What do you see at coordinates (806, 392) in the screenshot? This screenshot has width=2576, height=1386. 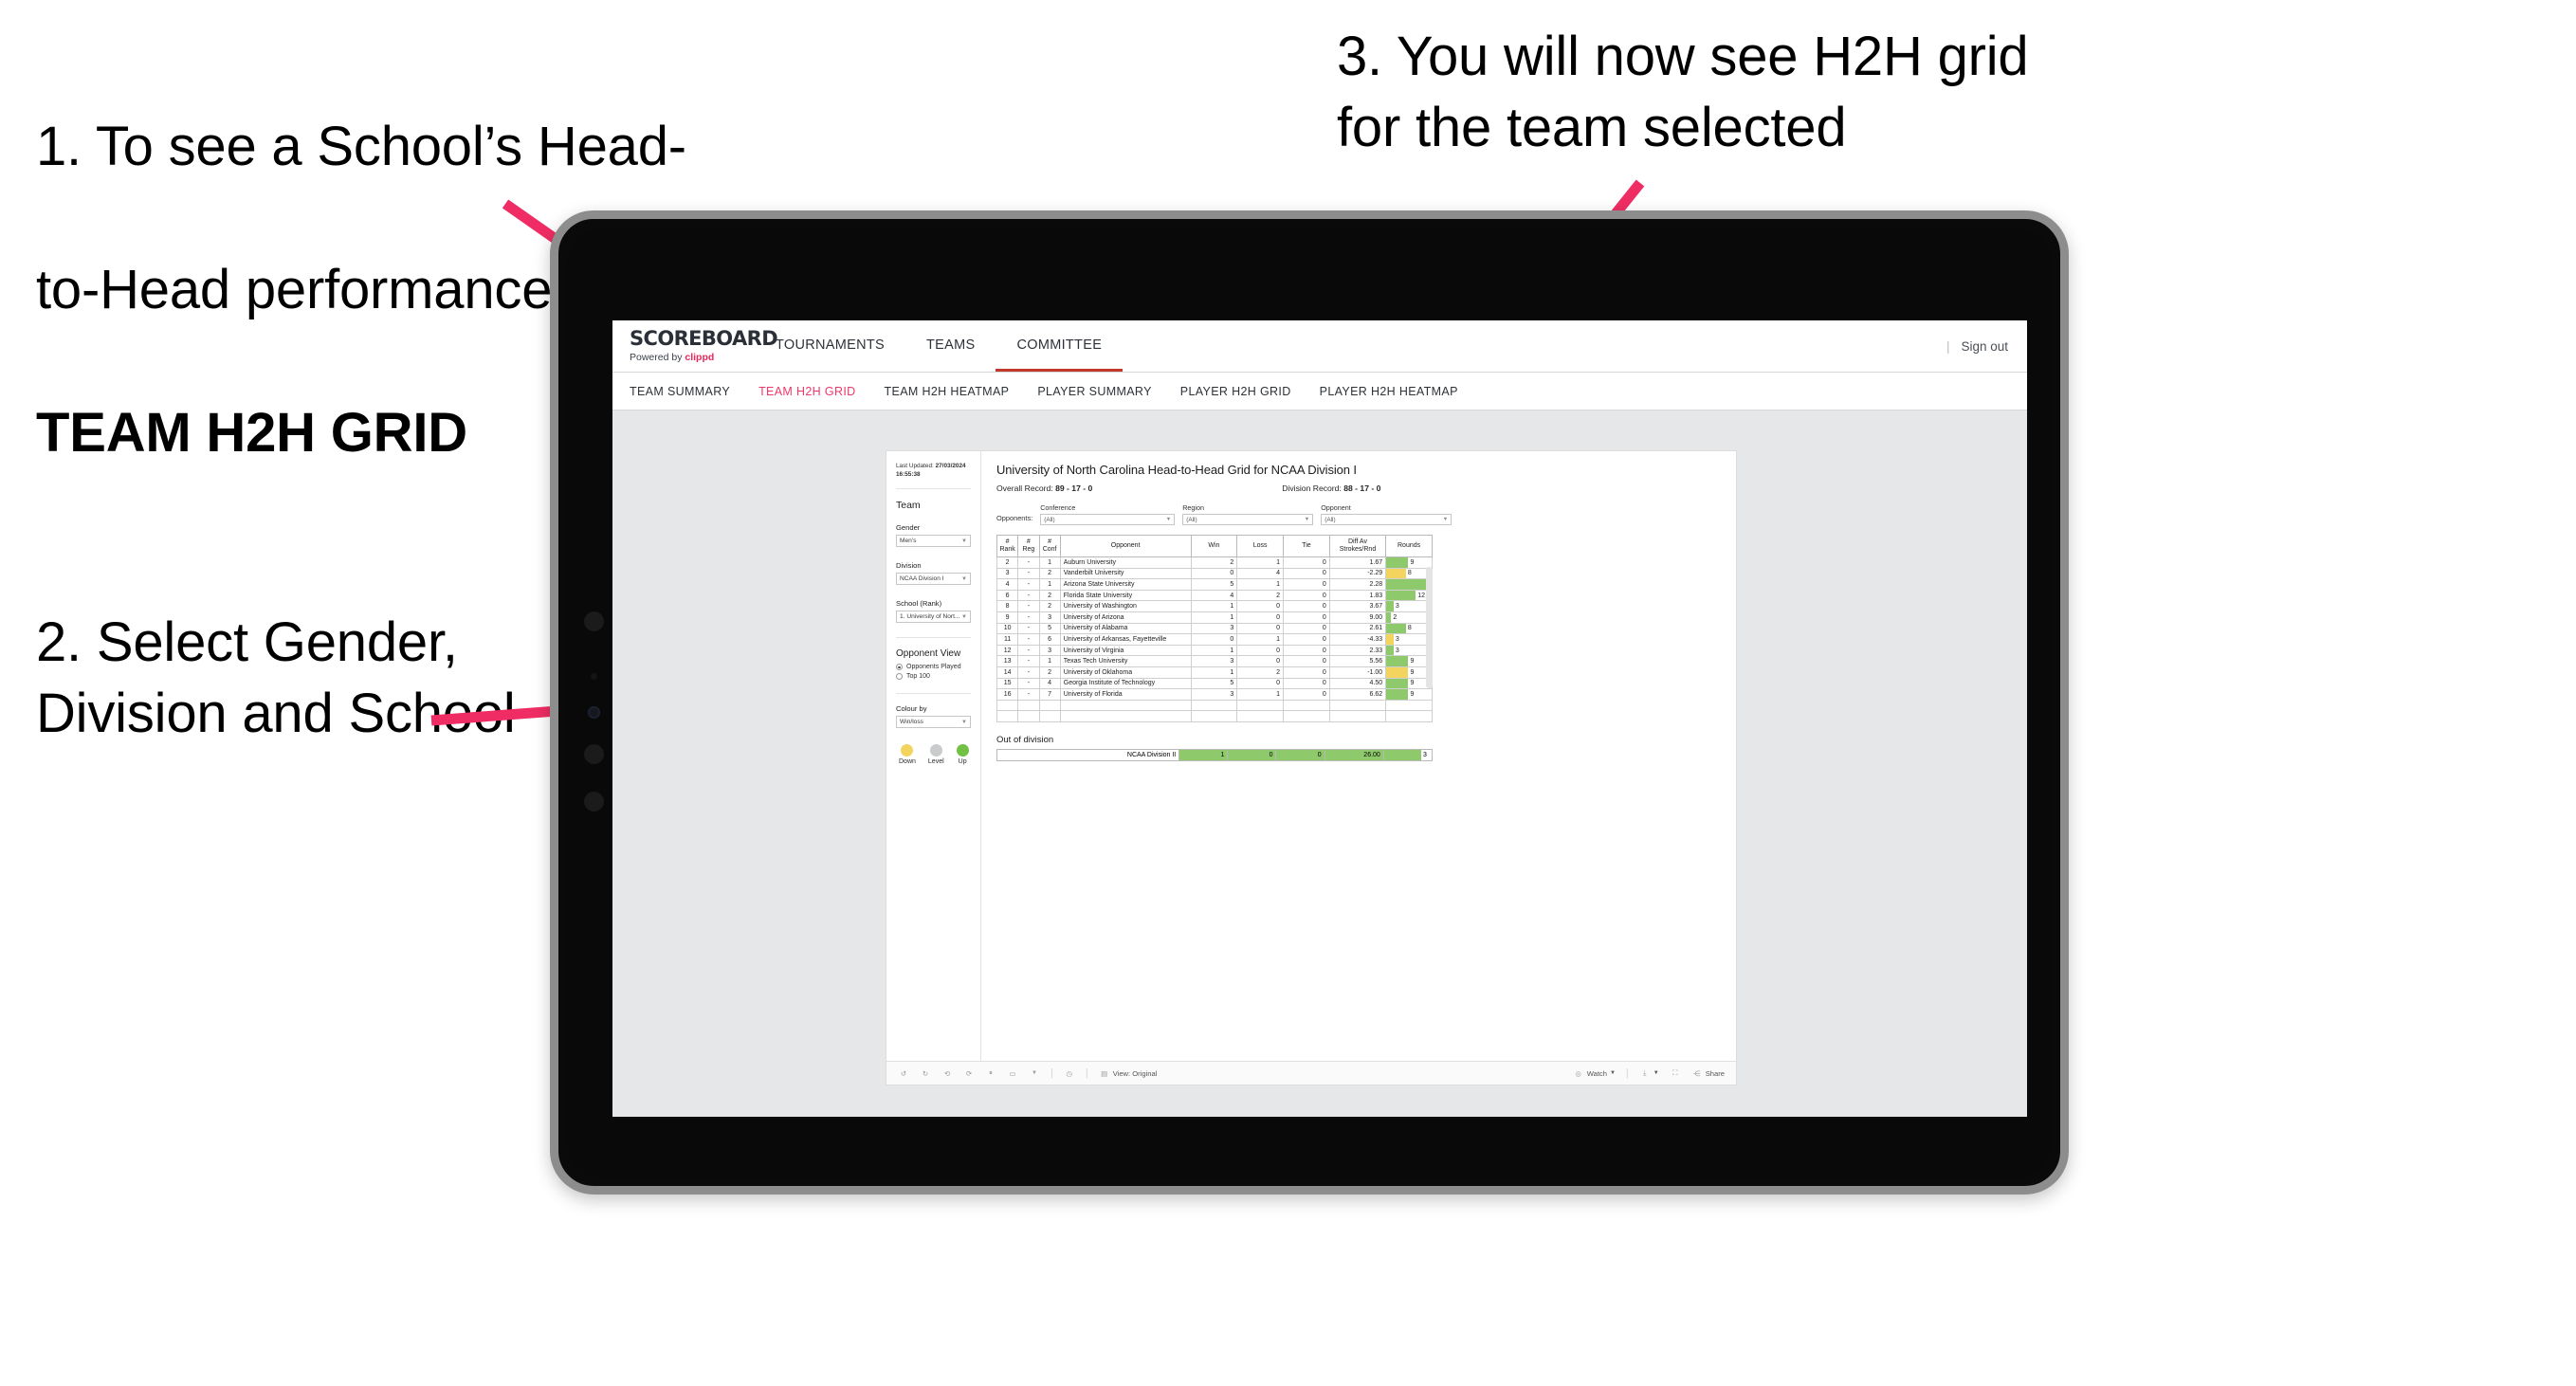 I see `subnav-team-h2h-grid: TEAM H2H GRID` at bounding box center [806, 392].